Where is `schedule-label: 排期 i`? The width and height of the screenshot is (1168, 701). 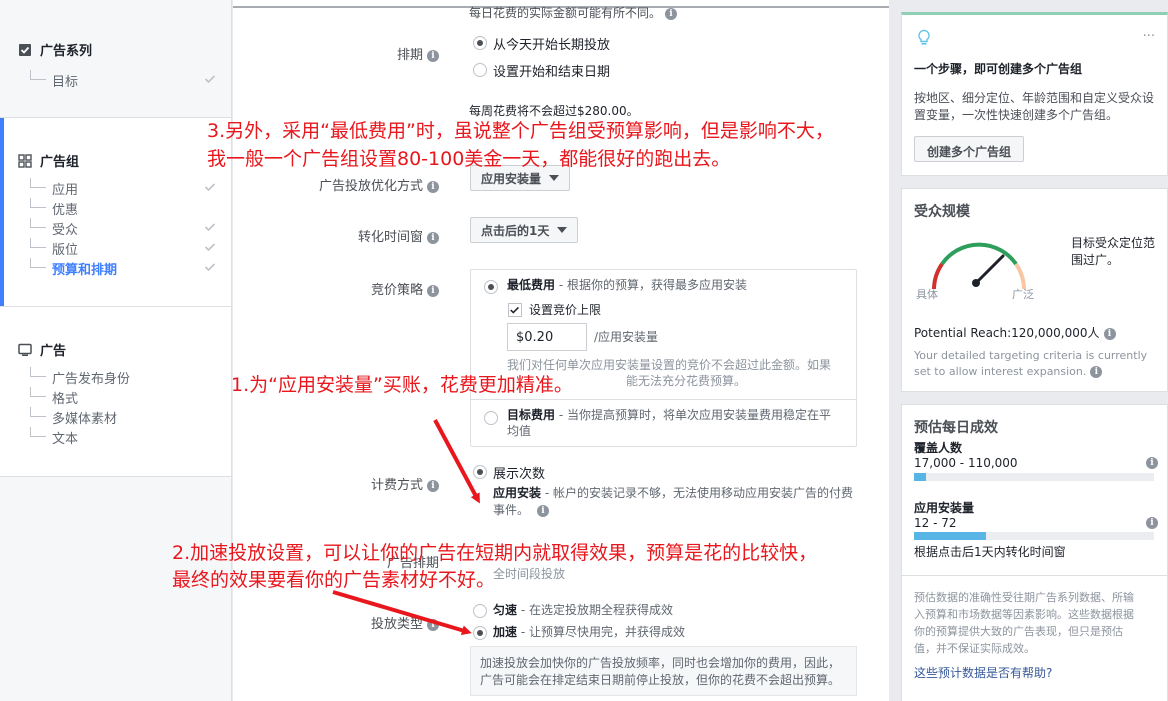 schedule-label: 排期 i is located at coordinates (418, 53).